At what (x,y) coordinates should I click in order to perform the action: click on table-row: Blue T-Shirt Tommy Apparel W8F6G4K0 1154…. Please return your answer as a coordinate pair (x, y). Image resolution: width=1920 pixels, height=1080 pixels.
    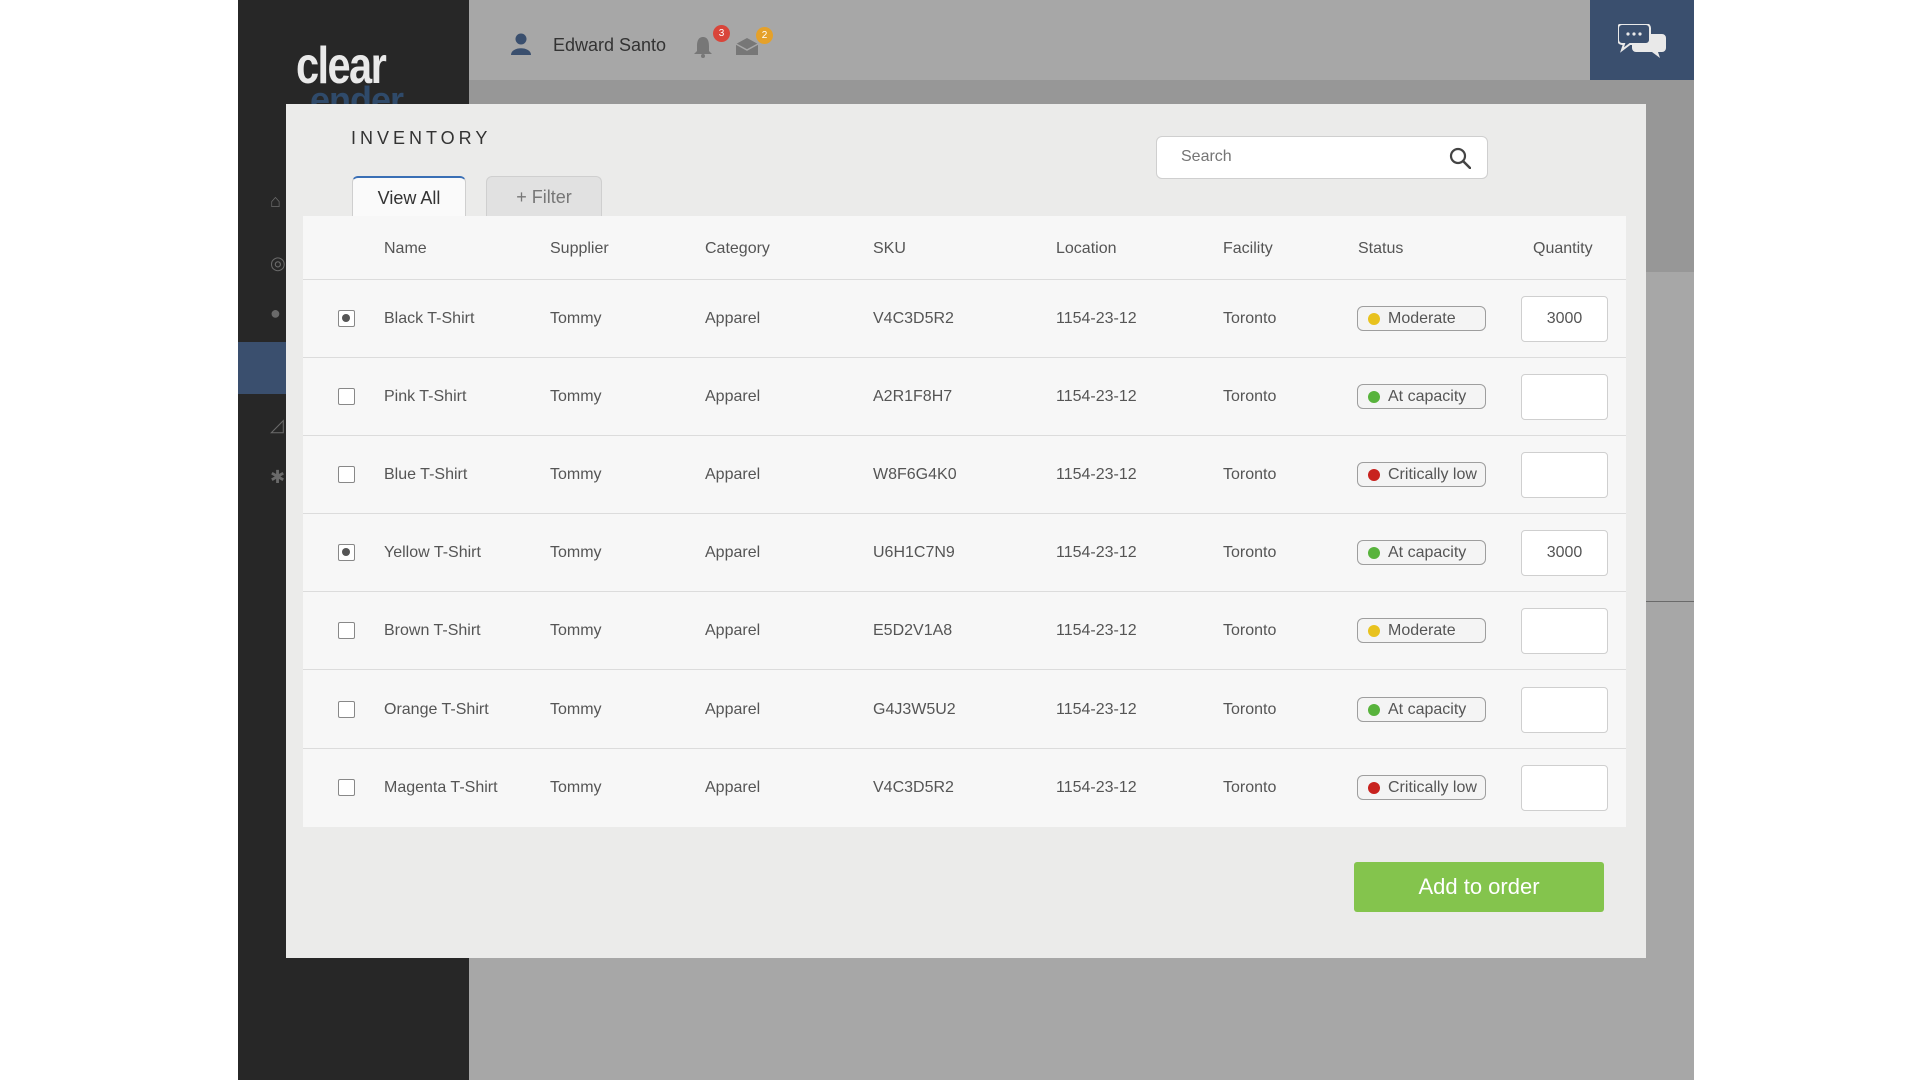
    Looking at the image, I should click on (964, 475).